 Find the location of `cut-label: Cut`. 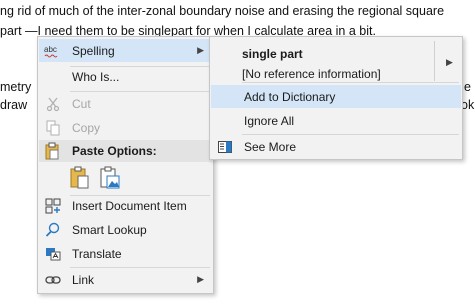

cut-label: Cut is located at coordinates (81, 103).